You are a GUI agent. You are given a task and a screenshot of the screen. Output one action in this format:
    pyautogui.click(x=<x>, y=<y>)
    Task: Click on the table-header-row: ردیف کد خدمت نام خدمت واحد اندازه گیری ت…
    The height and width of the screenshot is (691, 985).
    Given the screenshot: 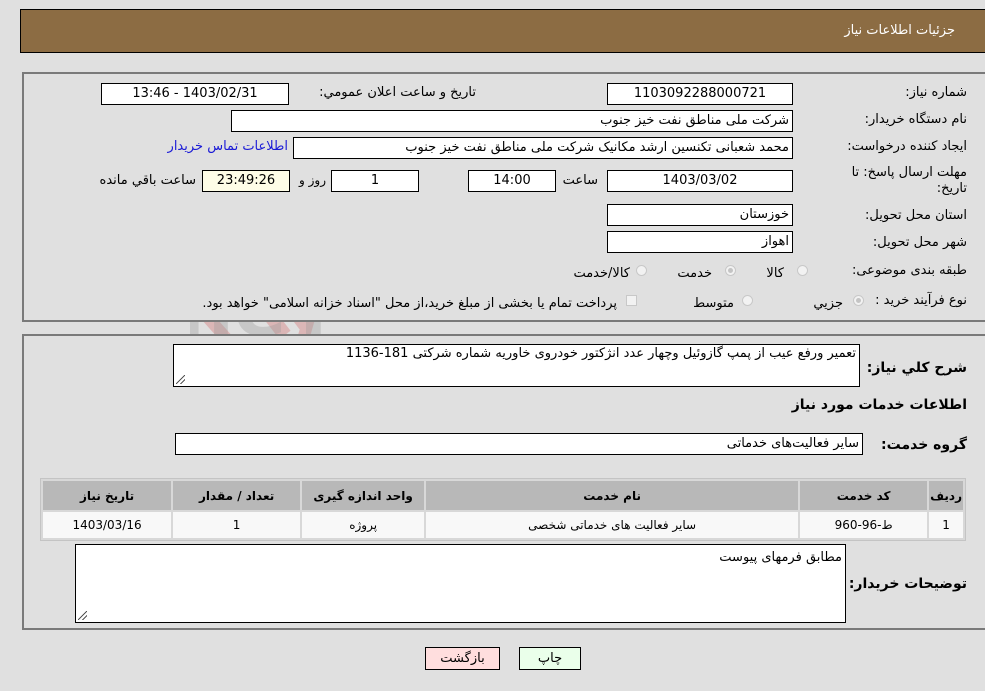 What is the action you would take?
    pyautogui.click(x=503, y=495)
    